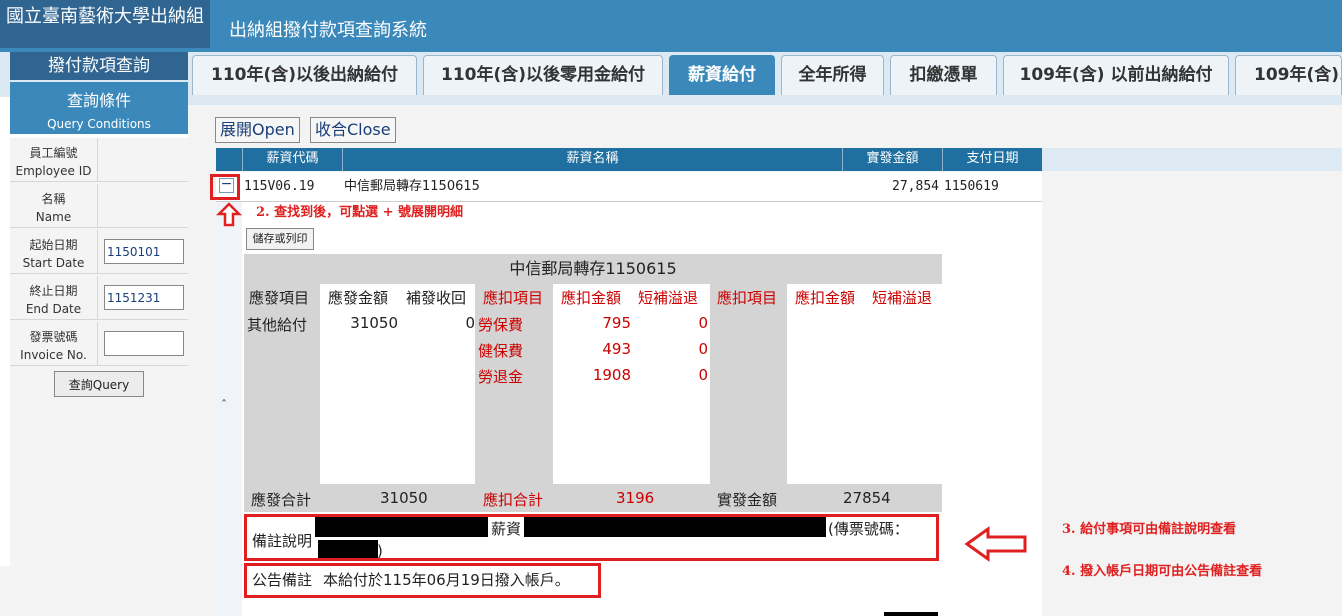  I want to click on deduct-item-labor-insurance: 勞保費, so click(501, 325).